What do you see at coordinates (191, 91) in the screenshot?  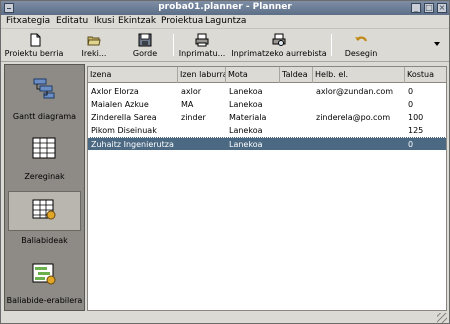 I see `cell-izen-laburra: axlor` at bounding box center [191, 91].